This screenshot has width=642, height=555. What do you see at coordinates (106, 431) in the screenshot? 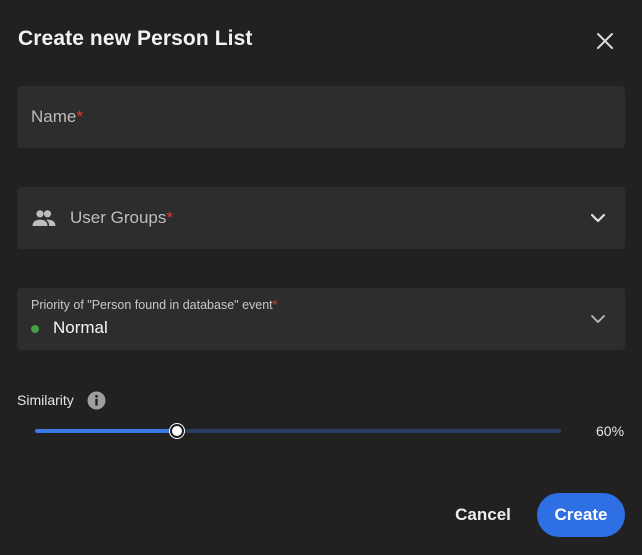
I see `similarity-slider-fill` at bounding box center [106, 431].